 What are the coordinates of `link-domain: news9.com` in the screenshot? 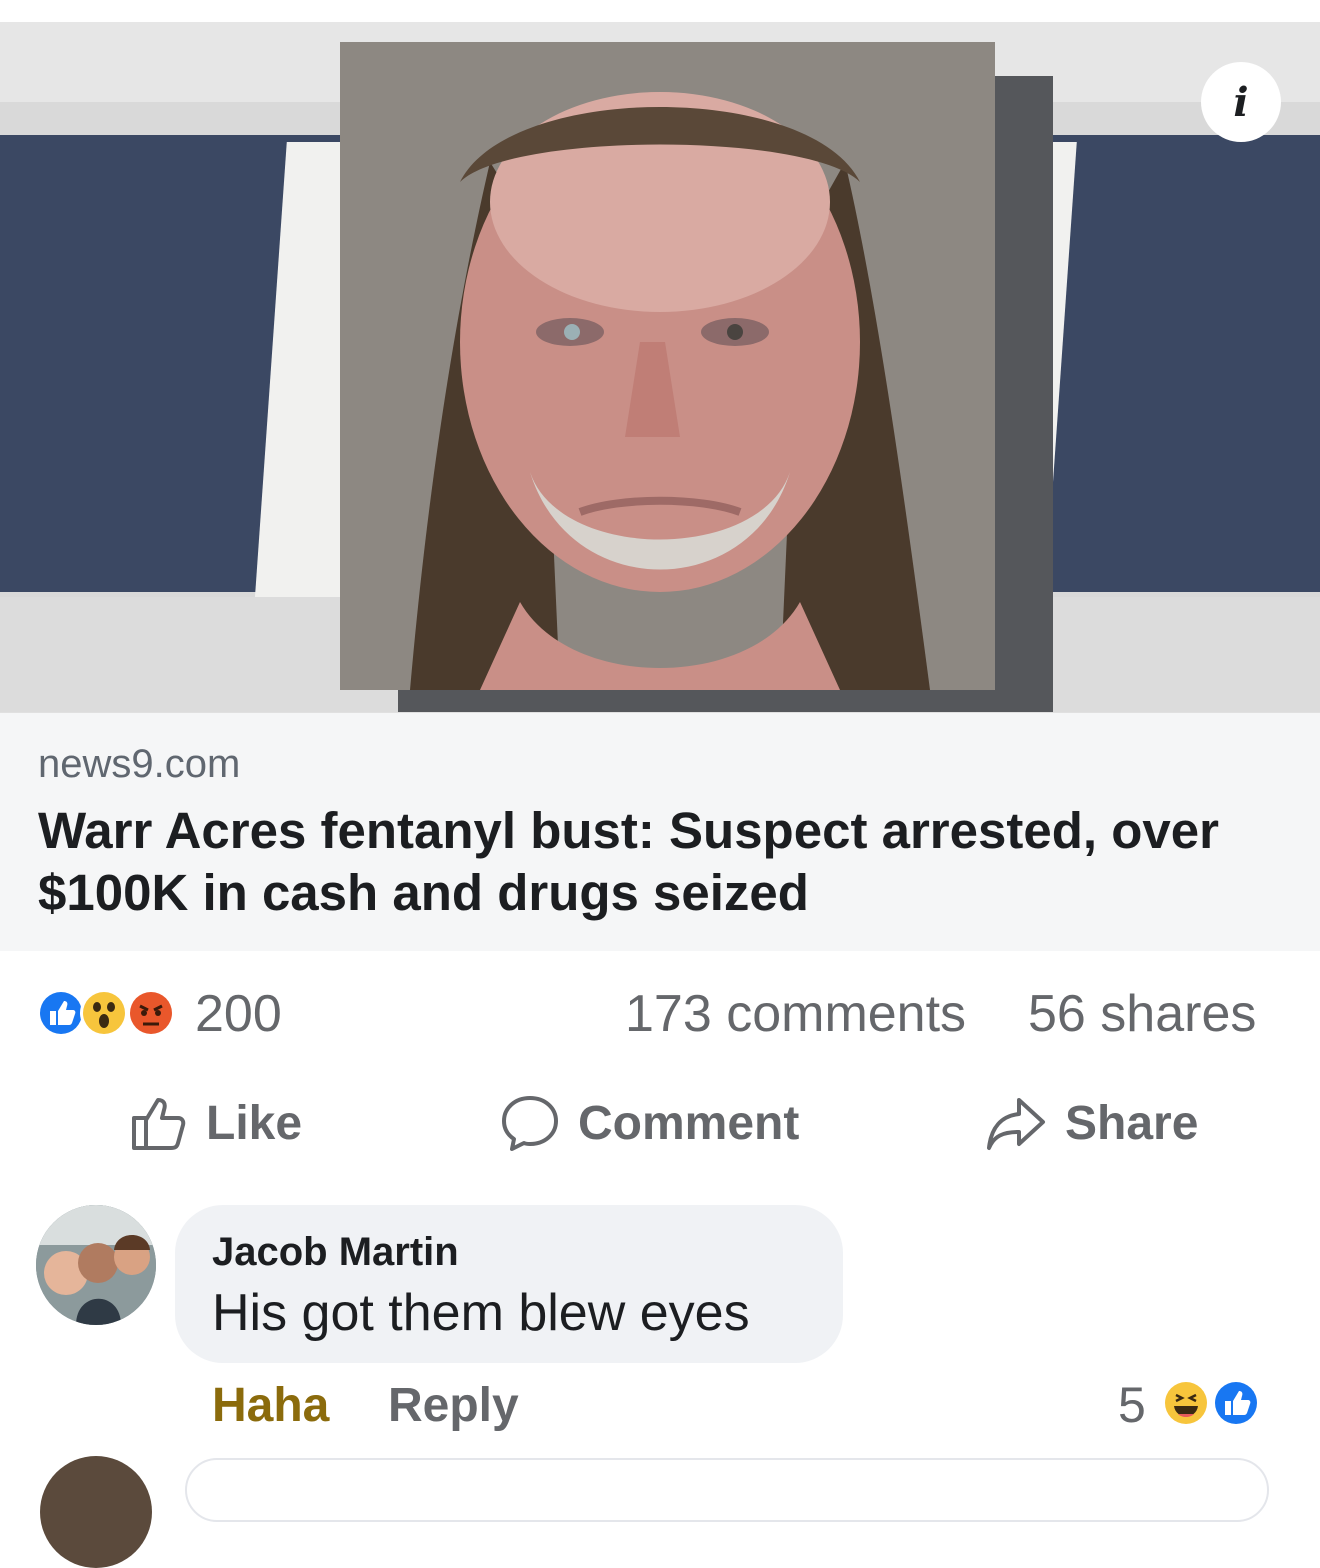 It's located at (139, 764).